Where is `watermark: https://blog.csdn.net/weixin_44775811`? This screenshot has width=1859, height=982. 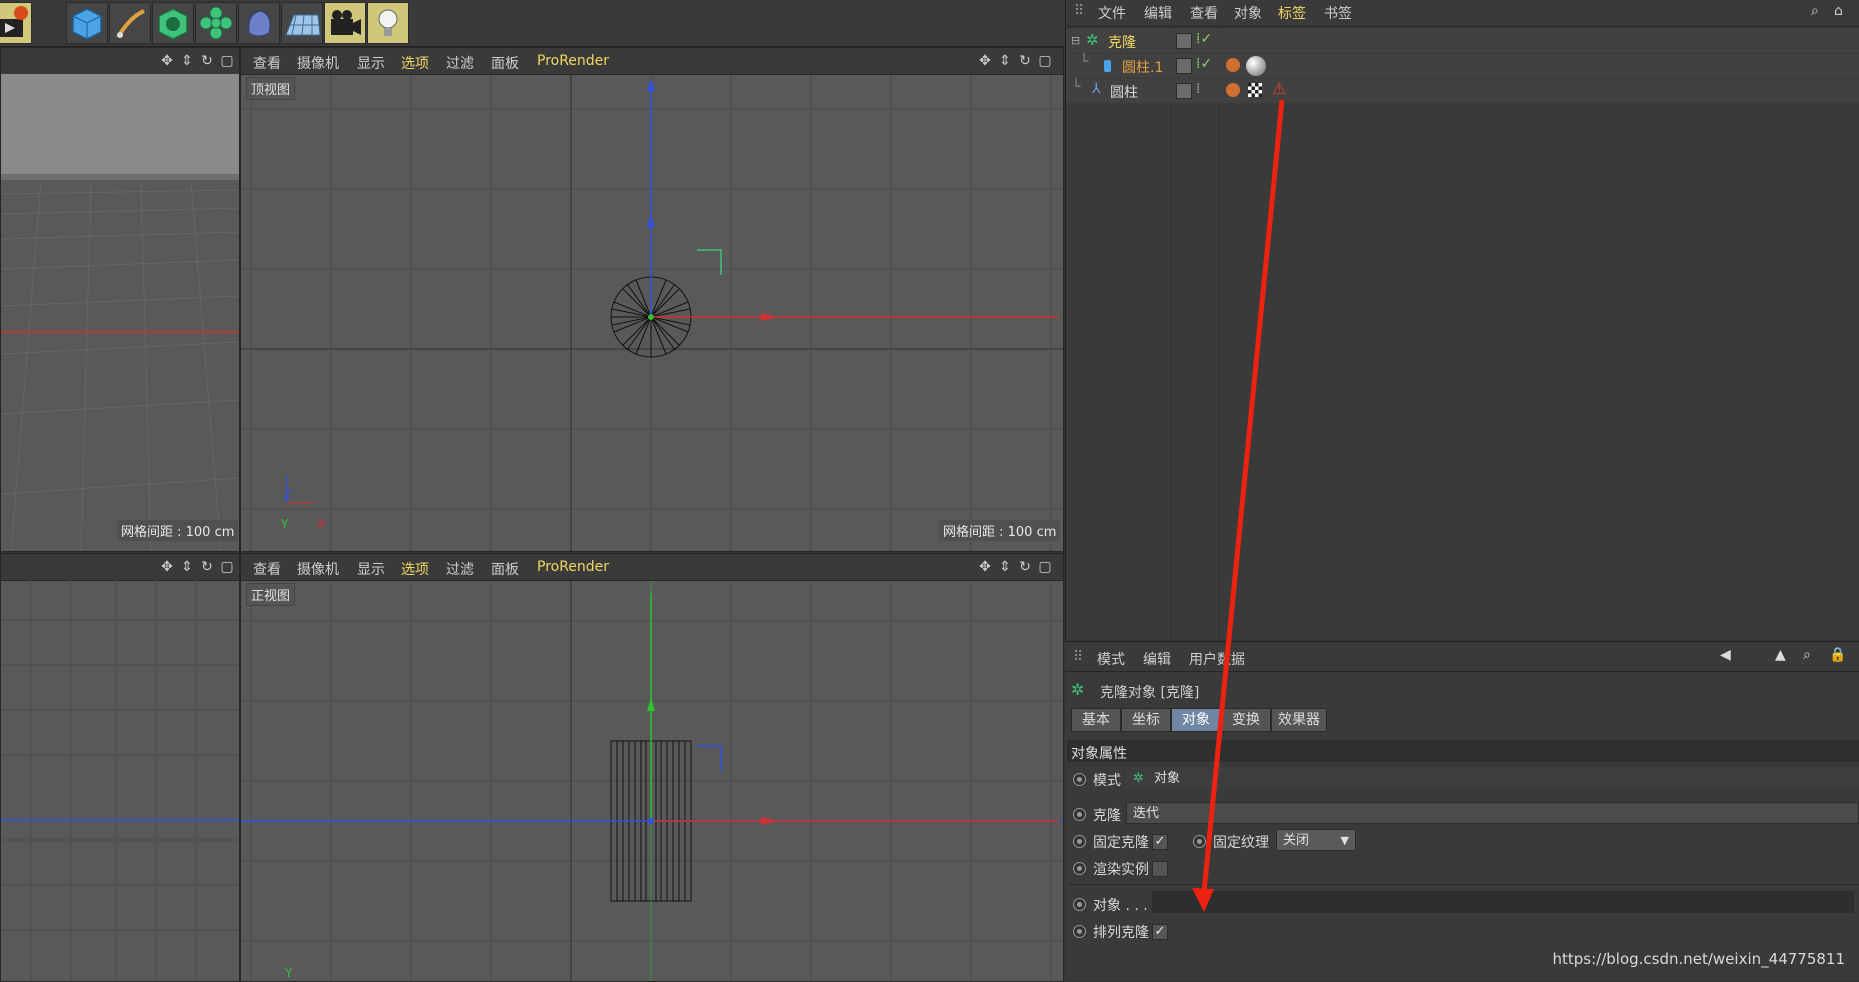
watermark: https://blog.csdn.net/weixin_44775811 is located at coordinates (1698, 959).